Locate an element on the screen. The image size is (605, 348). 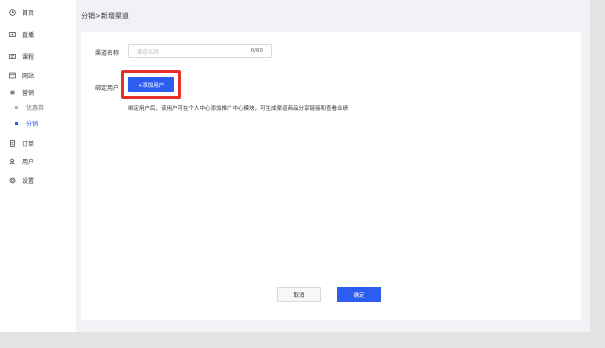
sidebar-item-live: 直播 is located at coordinates (21, 34).